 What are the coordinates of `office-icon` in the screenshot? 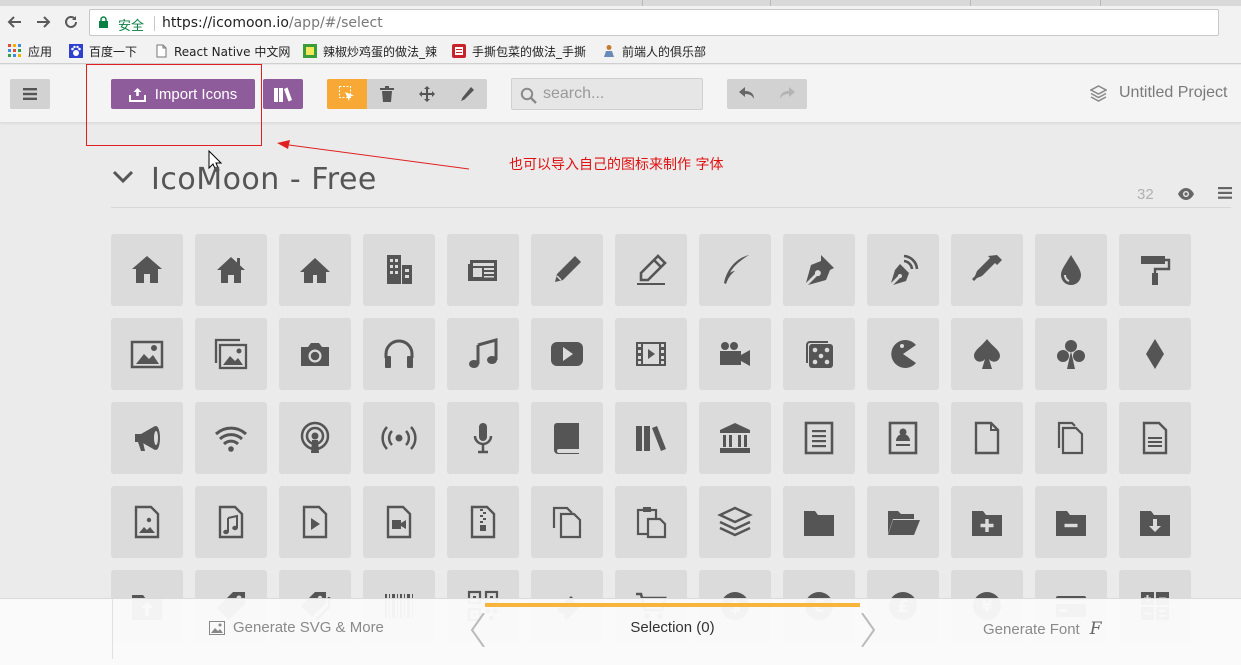 It's located at (399, 269).